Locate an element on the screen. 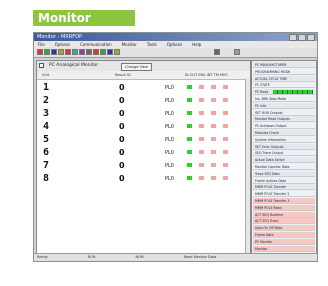 This screenshot has height=286, width=328. sidebar-item: System Information is located at coordinates (284, 140).